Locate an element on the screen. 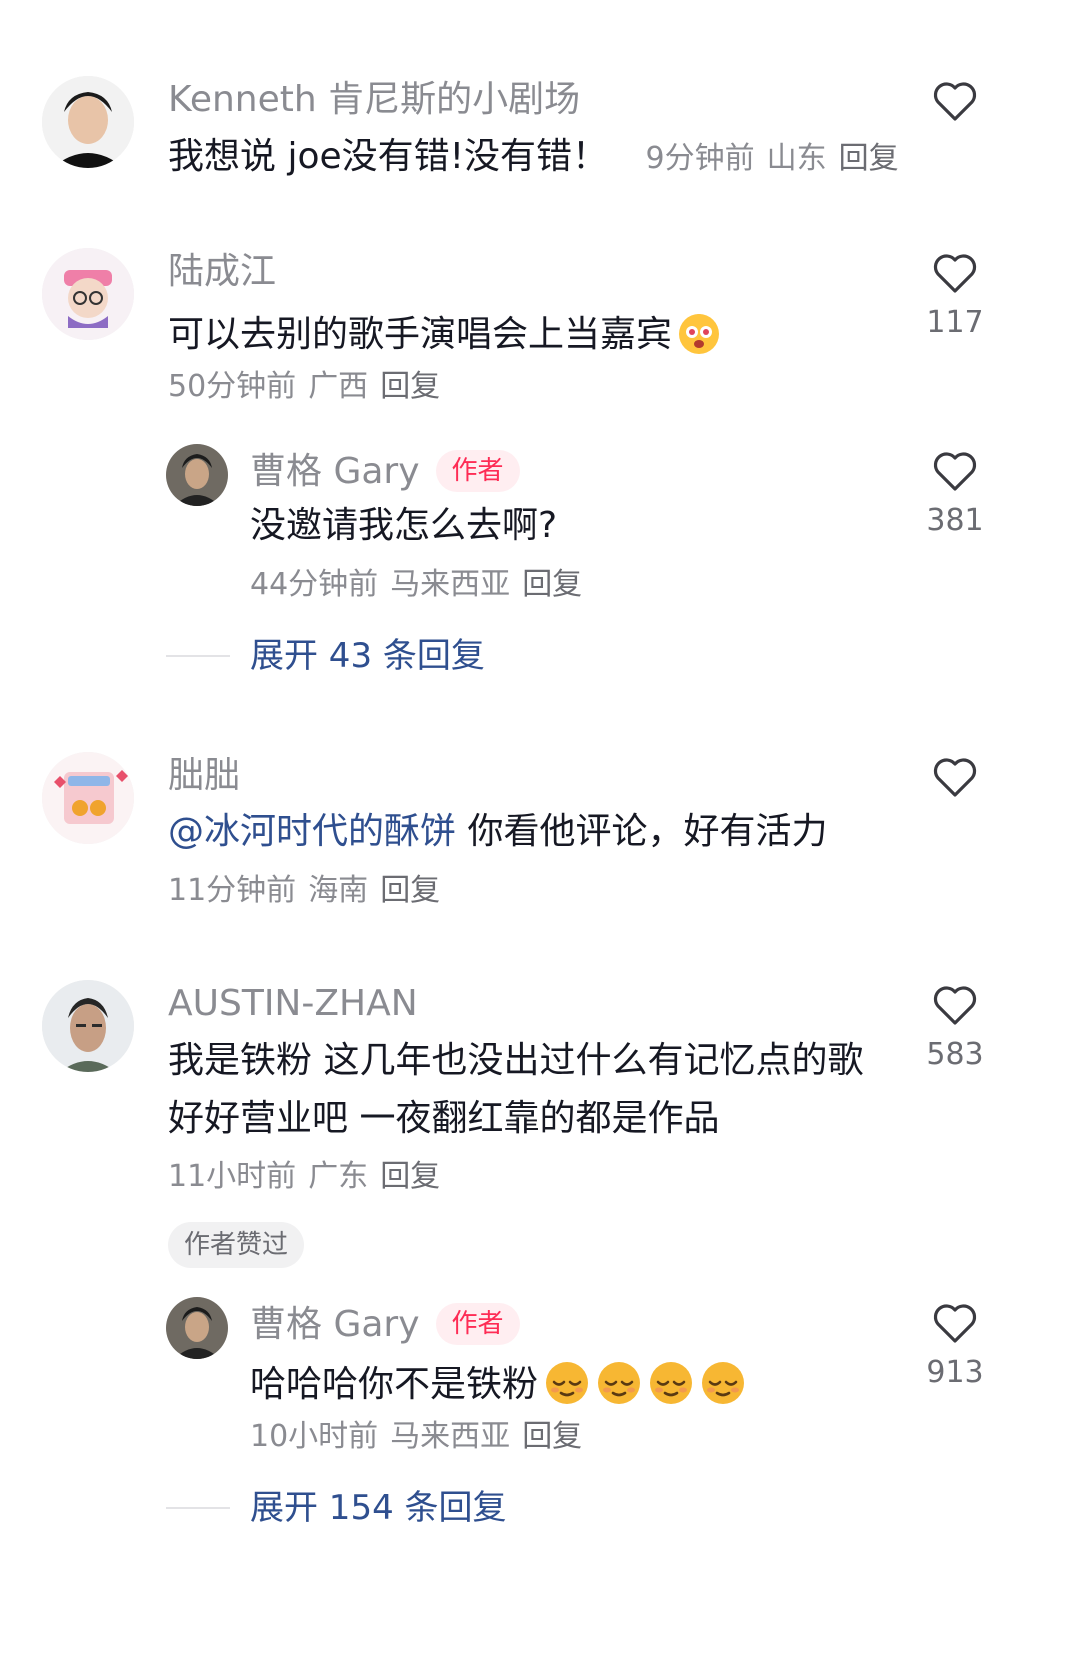 The image size is (1080, 1657). comment-time: 50分钟前 is located at coordinates (232, 386).